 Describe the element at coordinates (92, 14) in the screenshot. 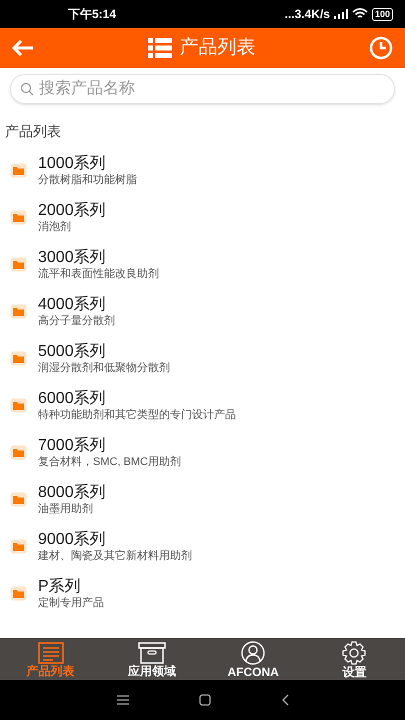

I see `status-time: 下午5:14` at that location.